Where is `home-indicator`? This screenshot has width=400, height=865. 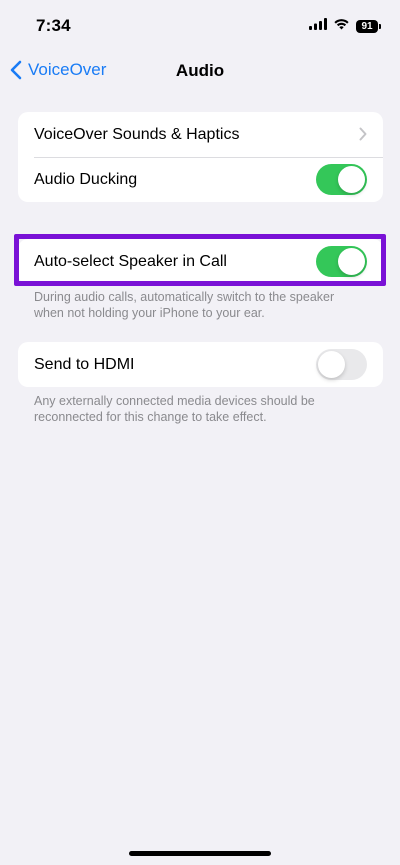 home-indicator is located at coordinates (200, 853).